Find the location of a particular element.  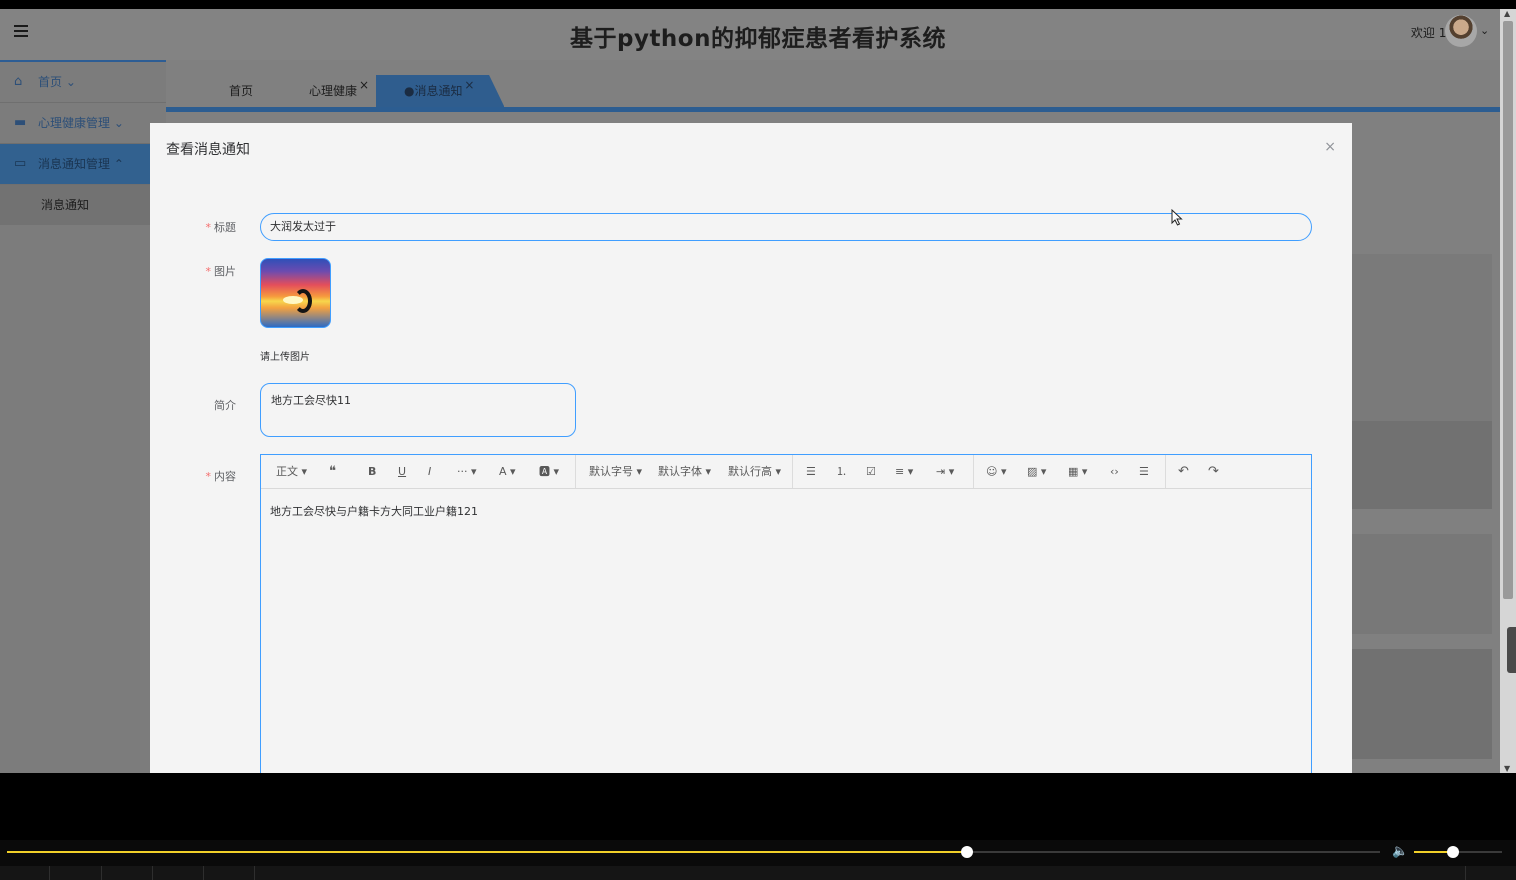

upload-hint: 请上传图片 is located at coordinates (285, 357).